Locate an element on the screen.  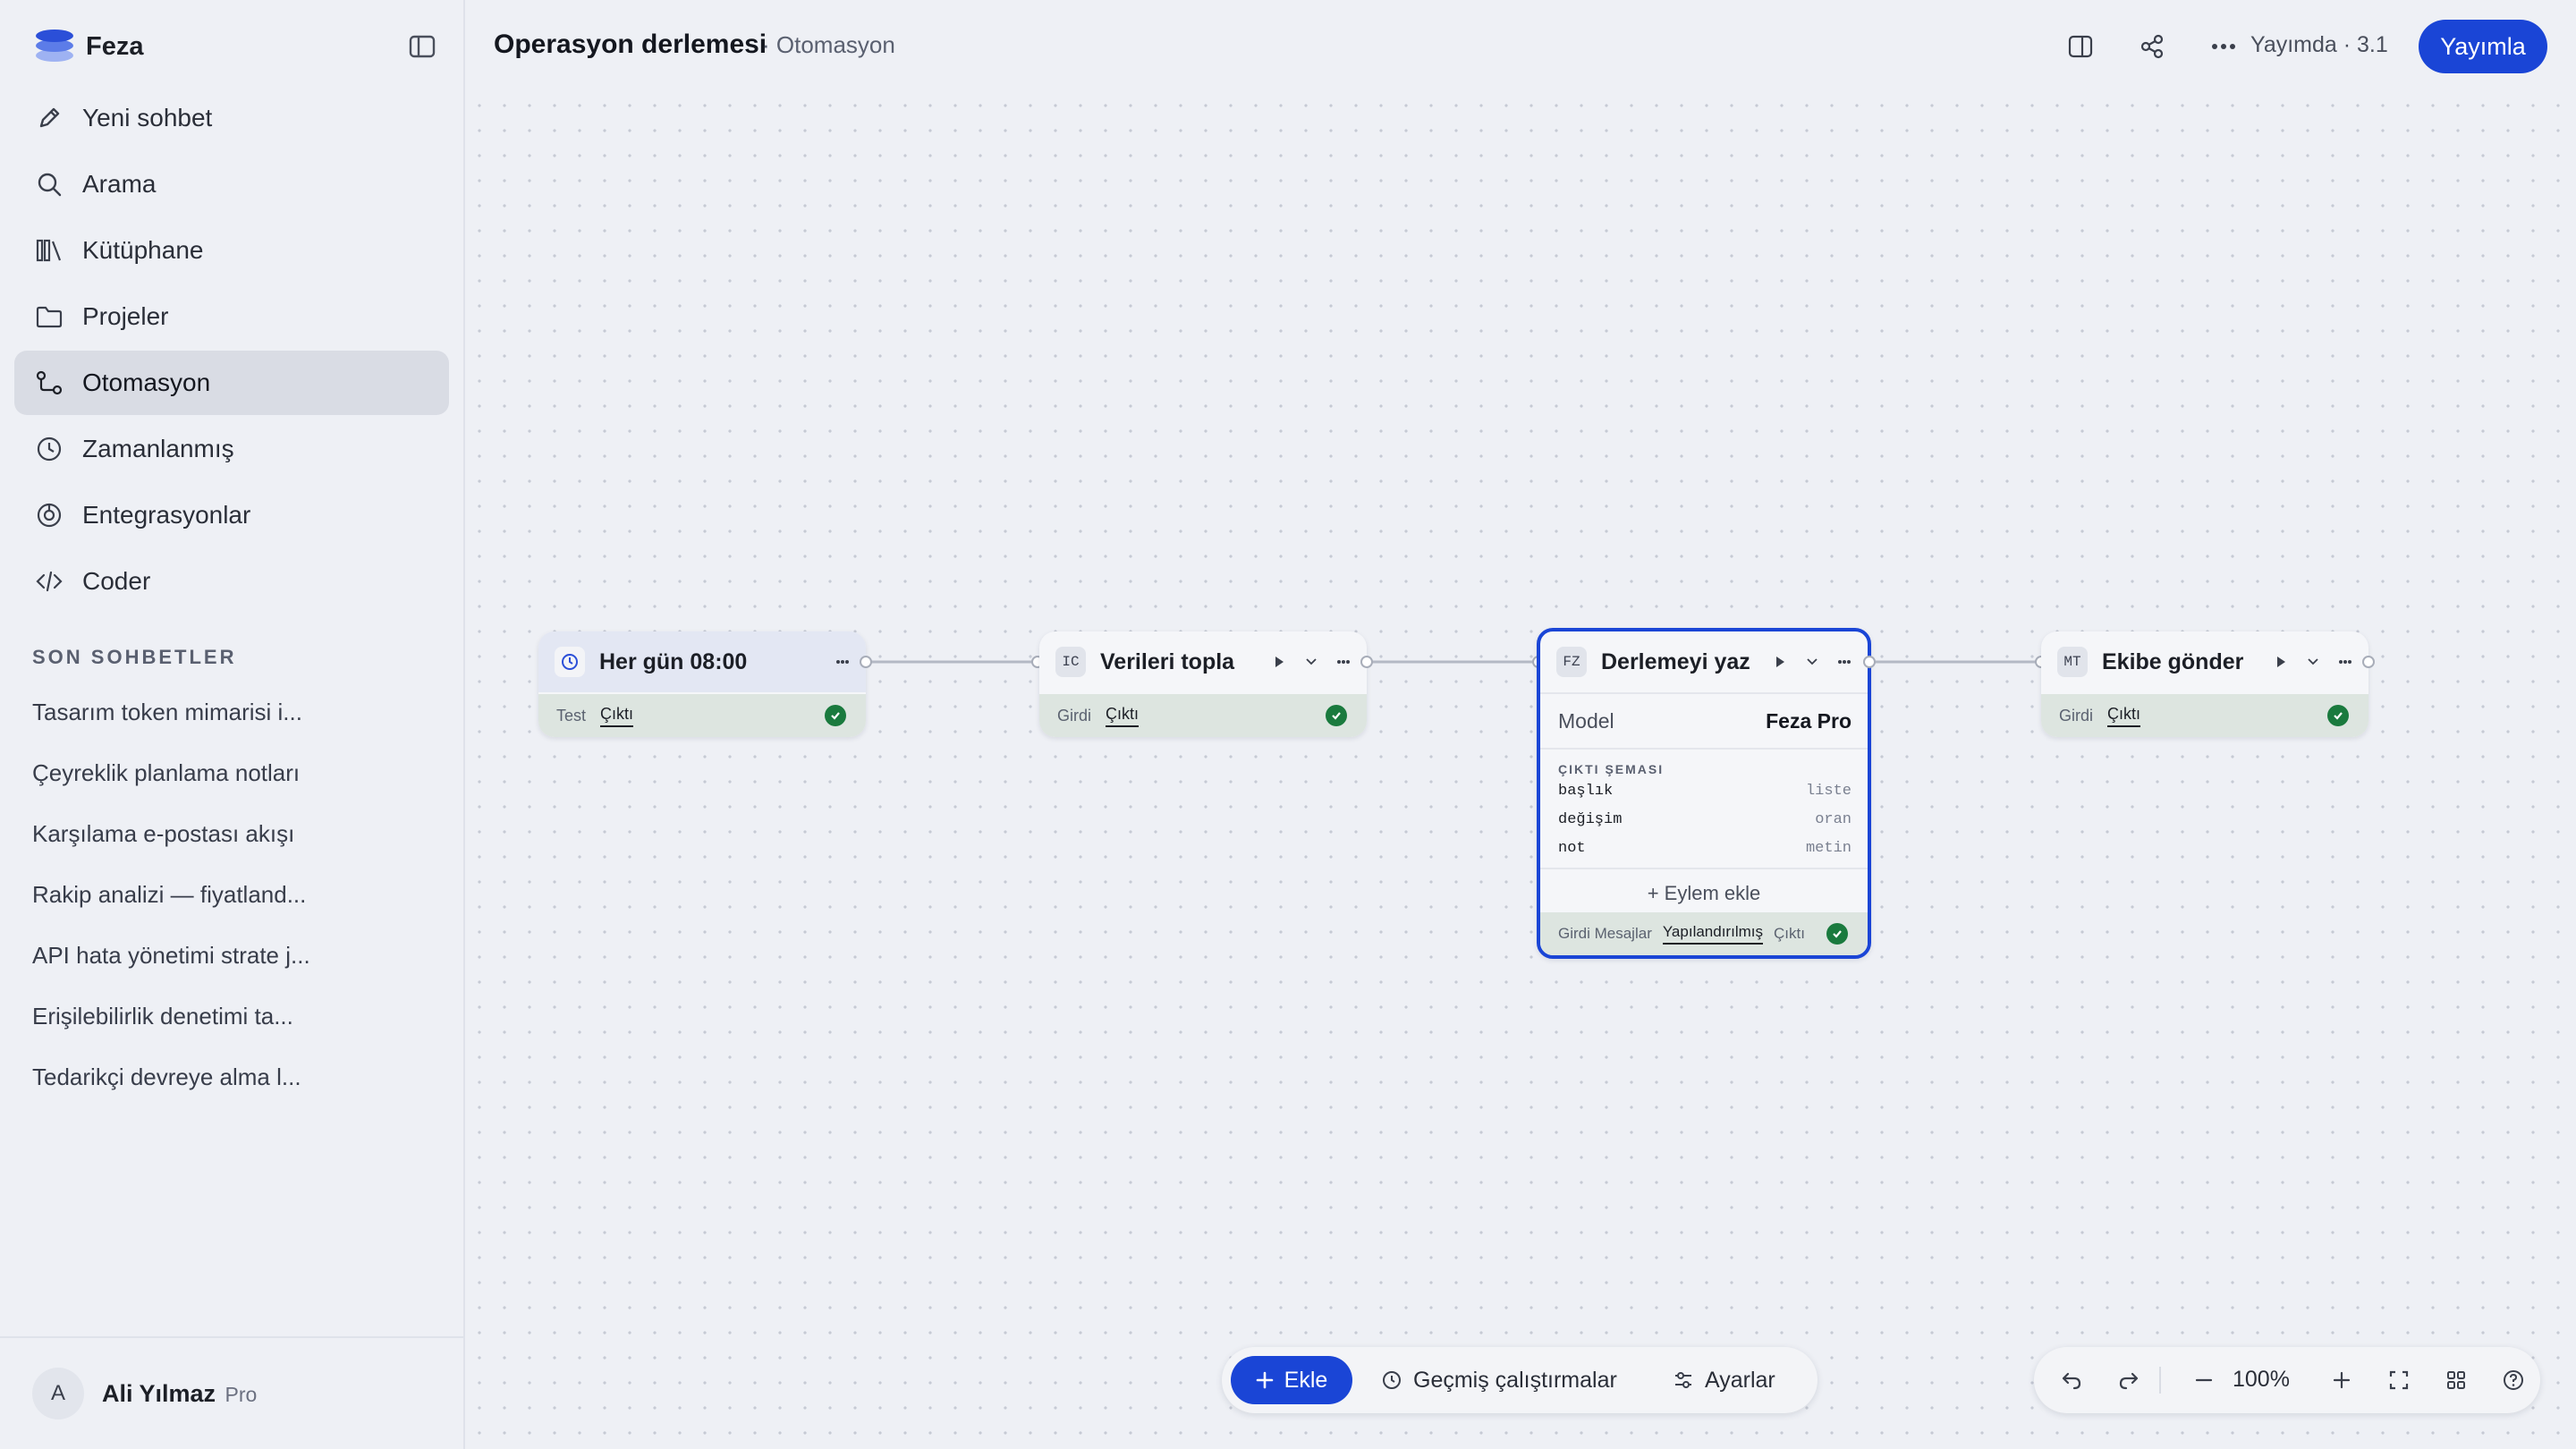
user-profile: A Ali Yılmaz Pro is located at coordinates (231, 1392).